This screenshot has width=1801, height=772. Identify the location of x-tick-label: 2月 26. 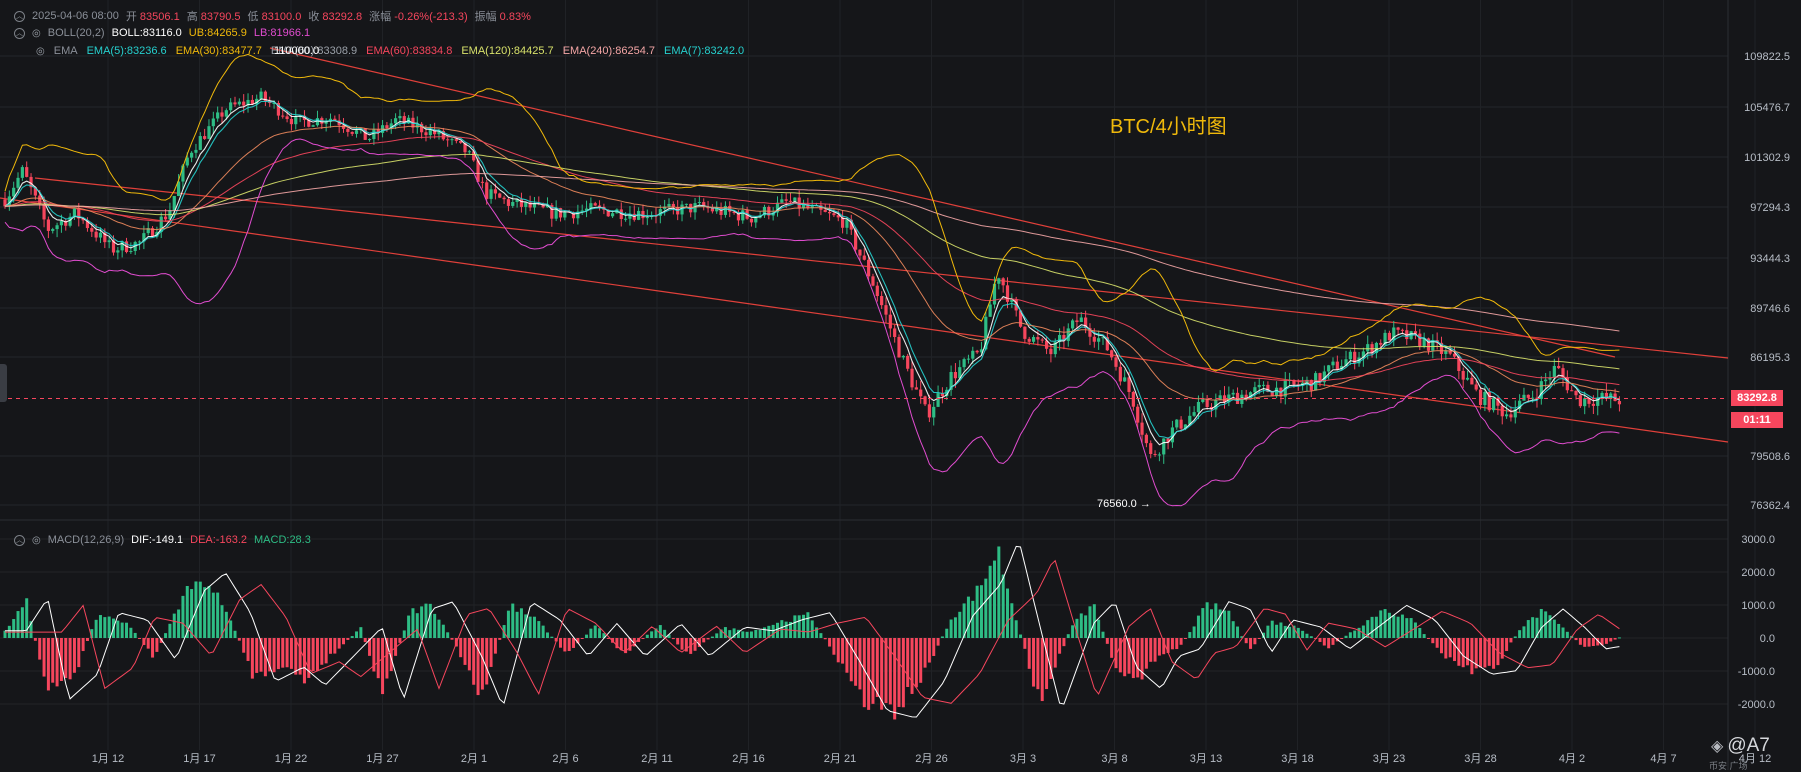
(931, 759).